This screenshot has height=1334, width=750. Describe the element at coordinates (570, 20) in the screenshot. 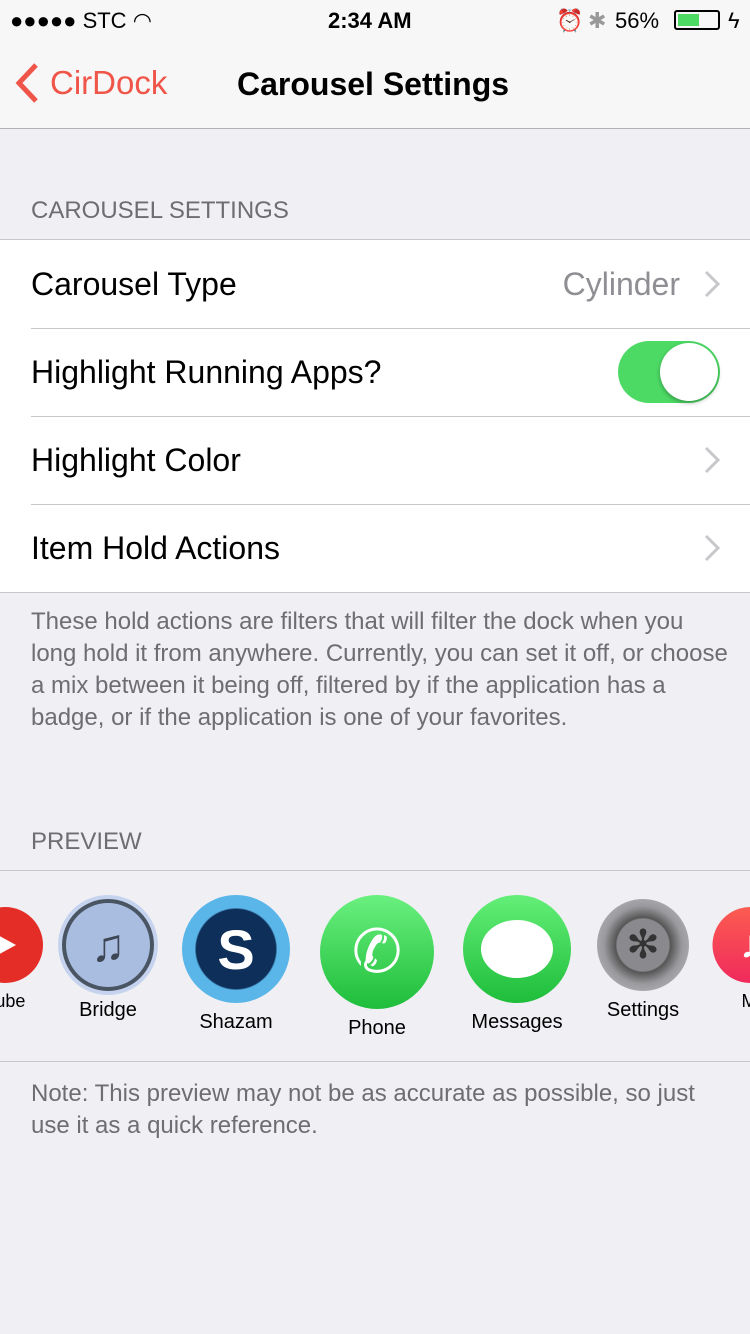

I see `alarm-icon: ⏰` at that location.